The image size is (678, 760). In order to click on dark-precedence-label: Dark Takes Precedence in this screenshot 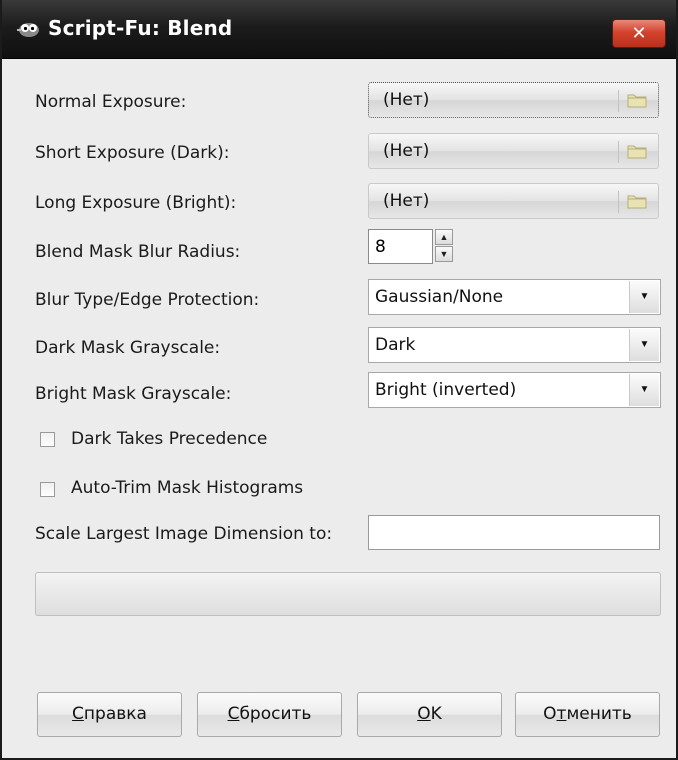, I will do `click(169, 439)`.